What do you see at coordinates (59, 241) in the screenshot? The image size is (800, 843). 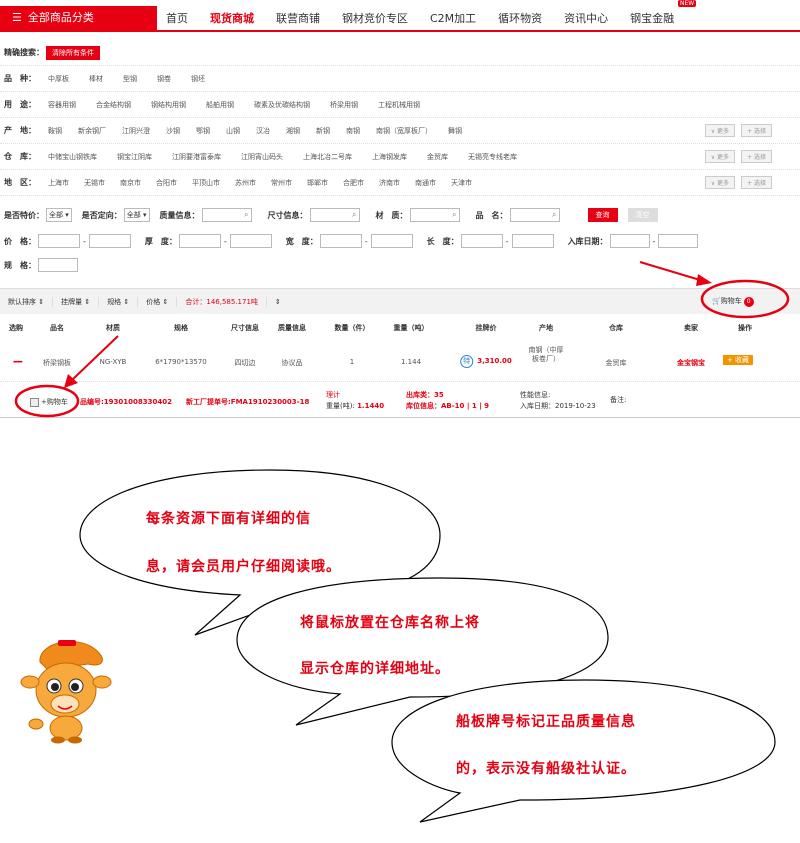 I see `price-min-input` at bounding box center [59, 241].